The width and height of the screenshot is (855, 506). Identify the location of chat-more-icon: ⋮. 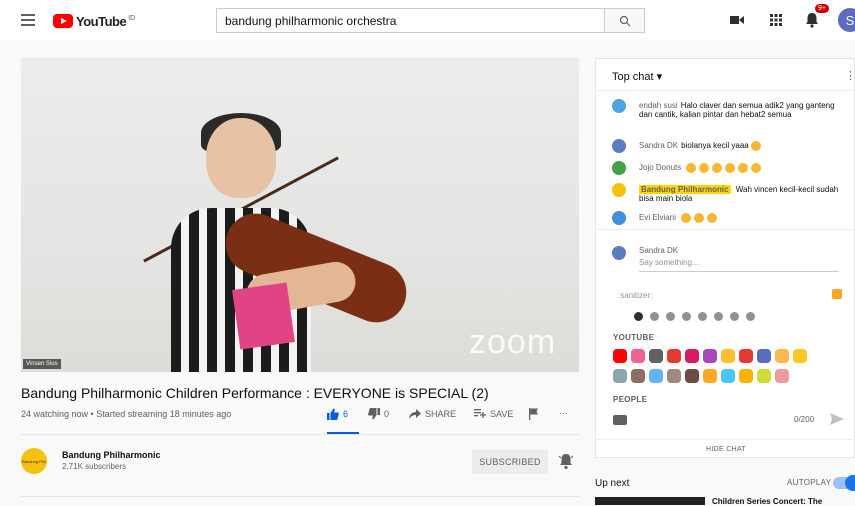
(850, 75).